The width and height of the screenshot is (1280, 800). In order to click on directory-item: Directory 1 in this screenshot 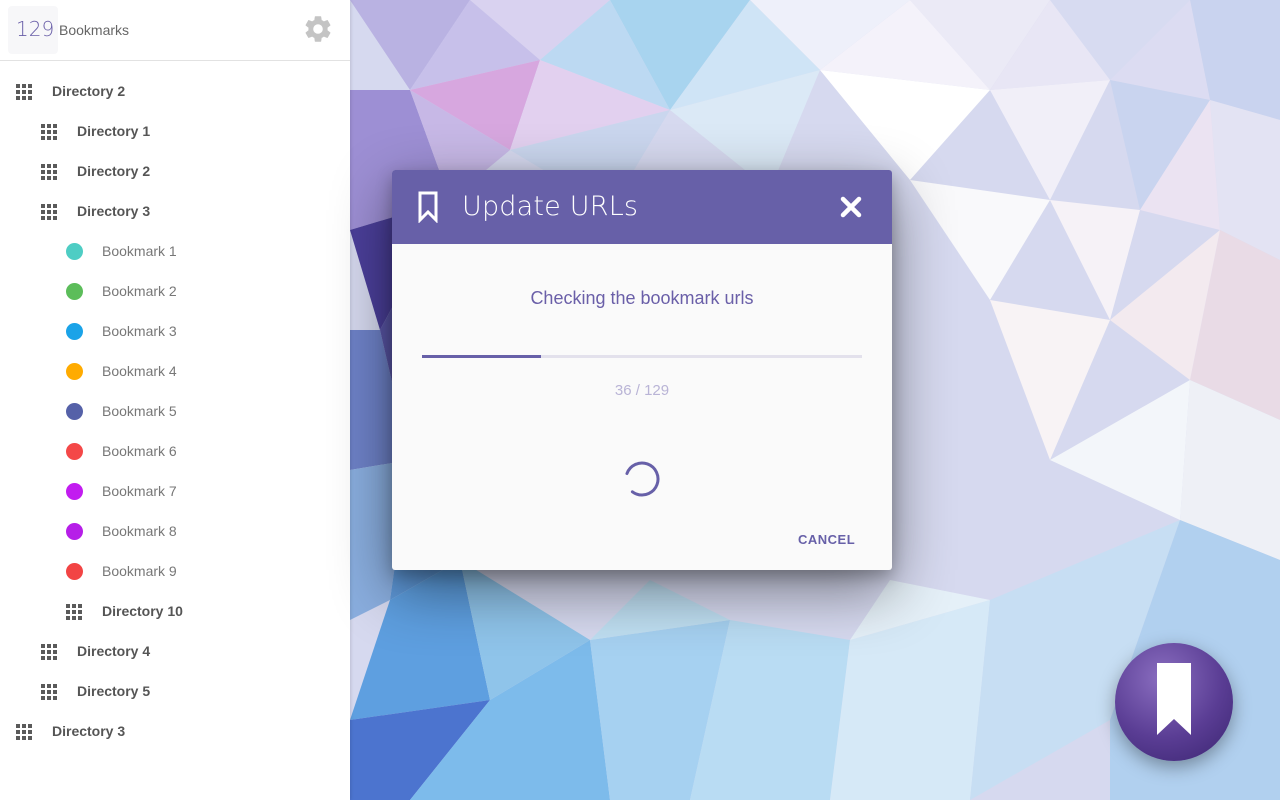, I will do `click(175, 131)`.